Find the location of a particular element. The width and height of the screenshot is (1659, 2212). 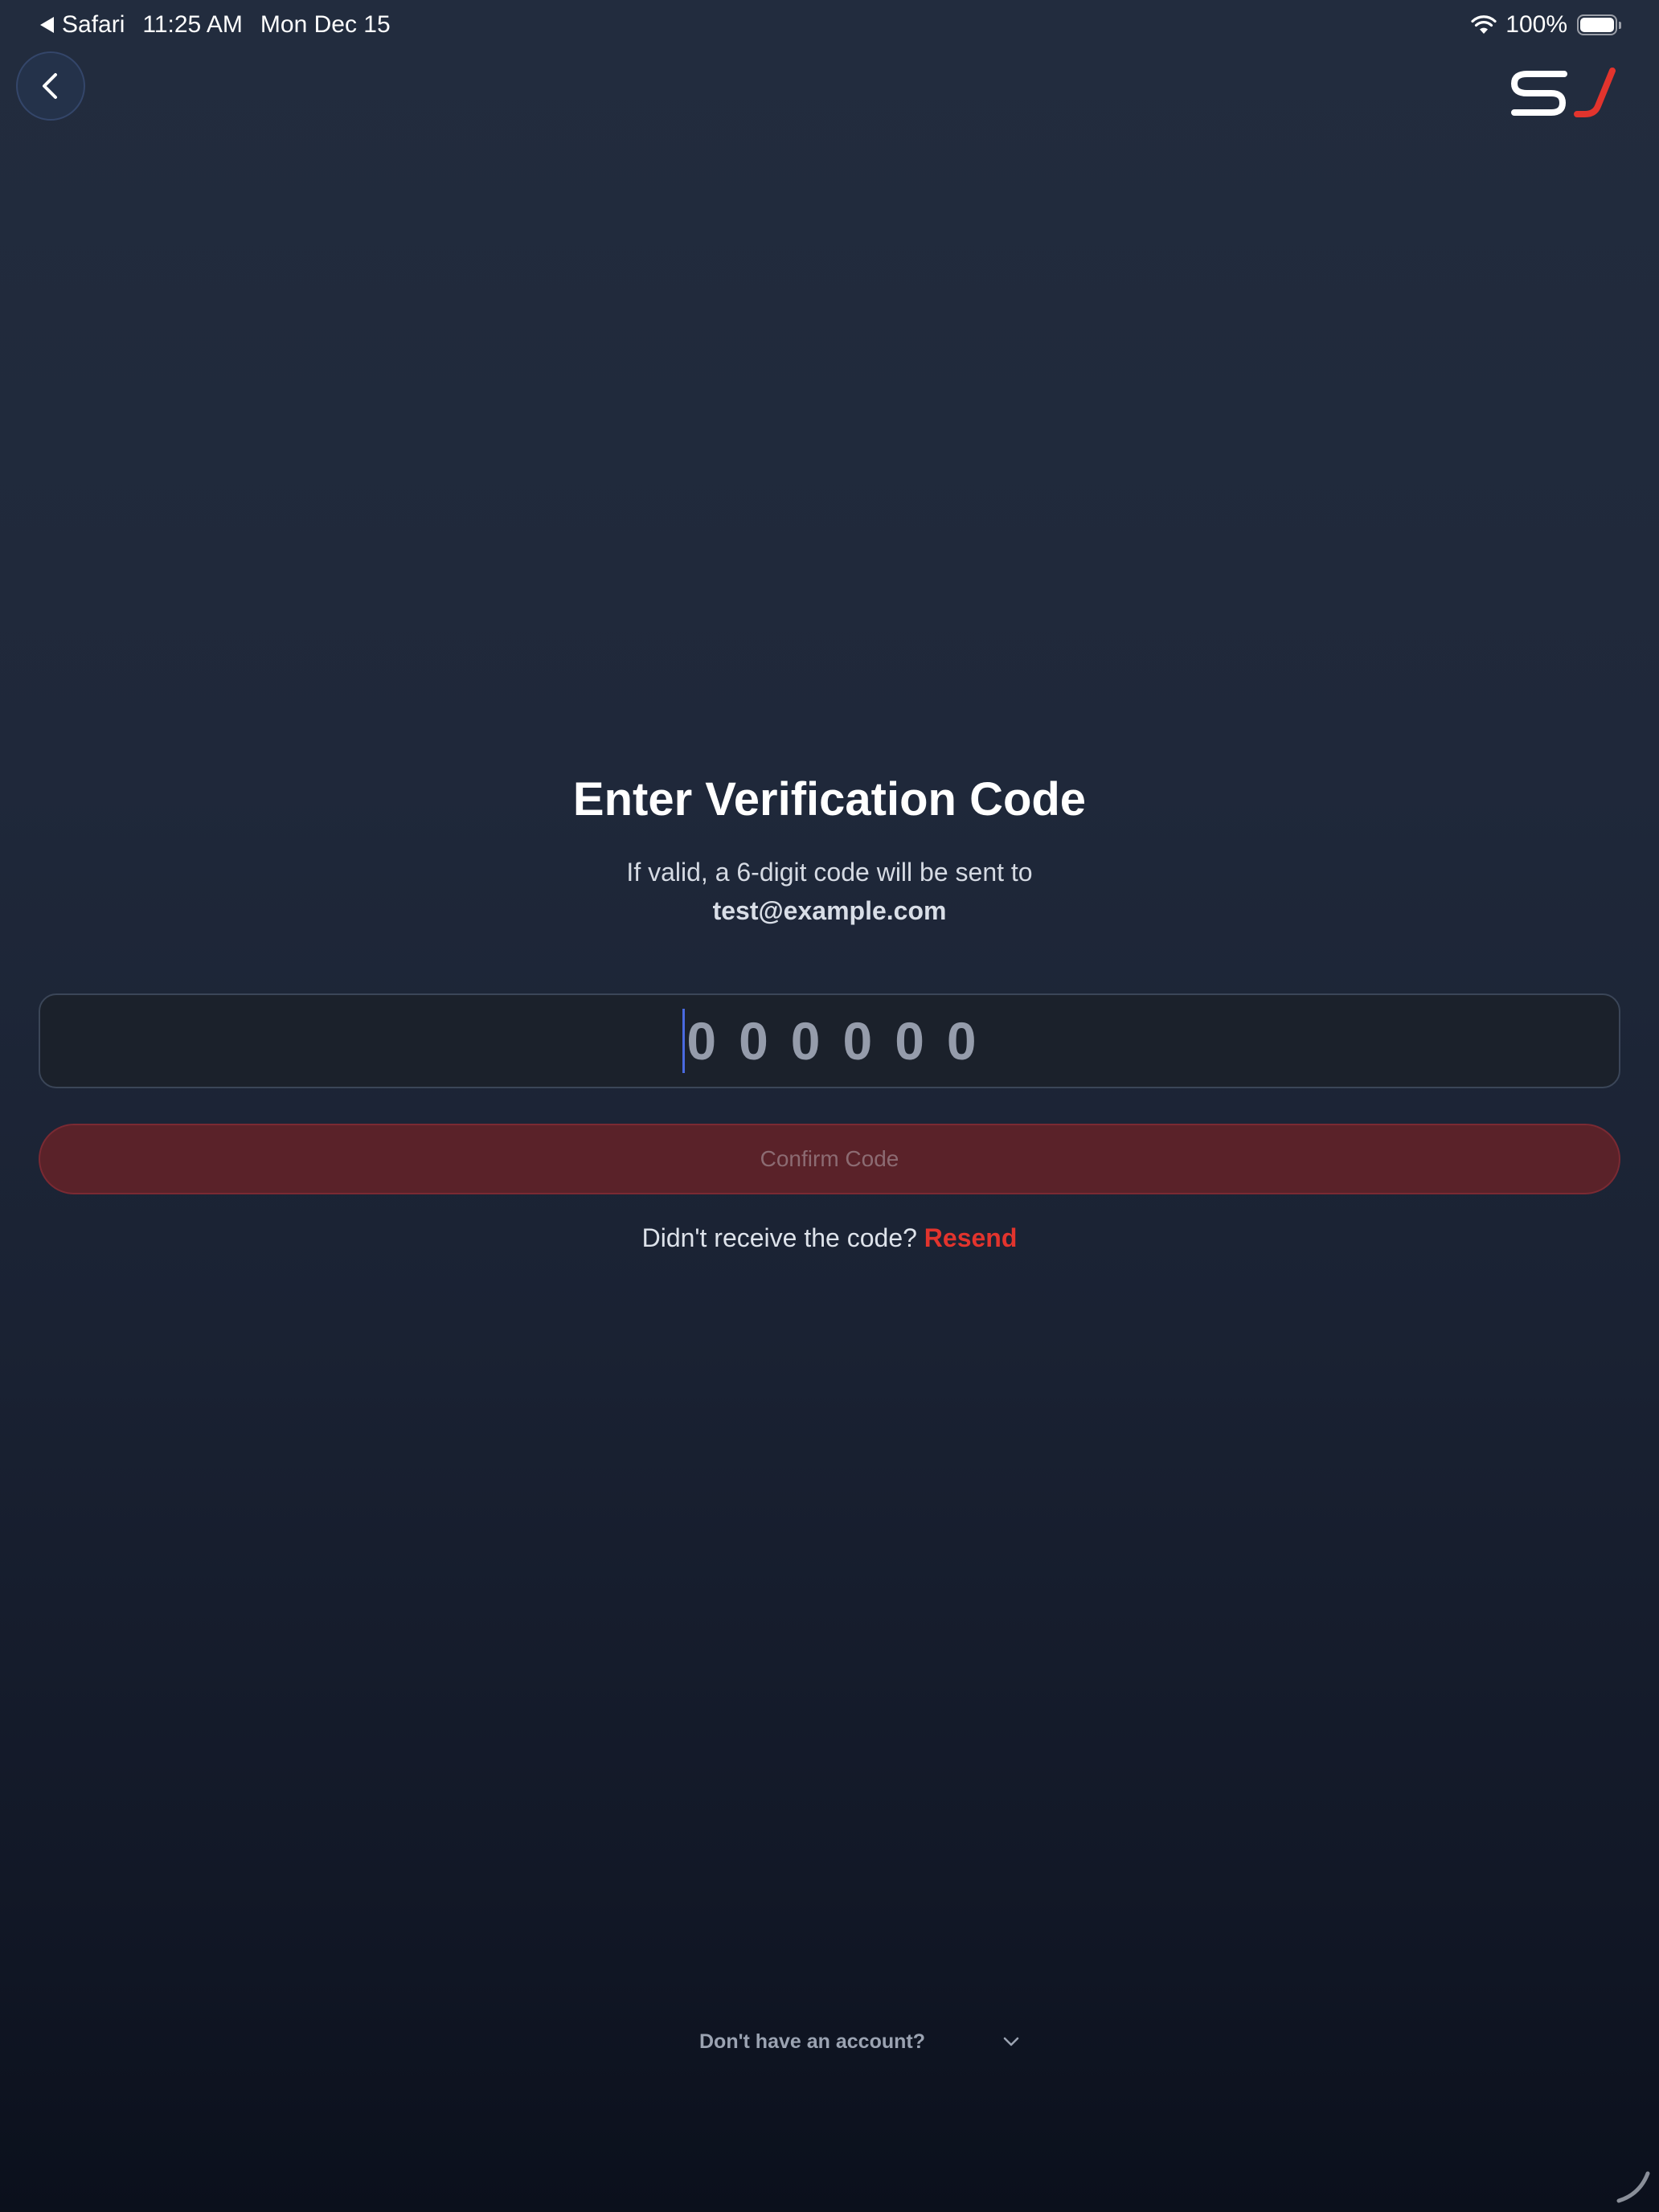

resize-handle-icon is located at coordinates (1632, 2185).